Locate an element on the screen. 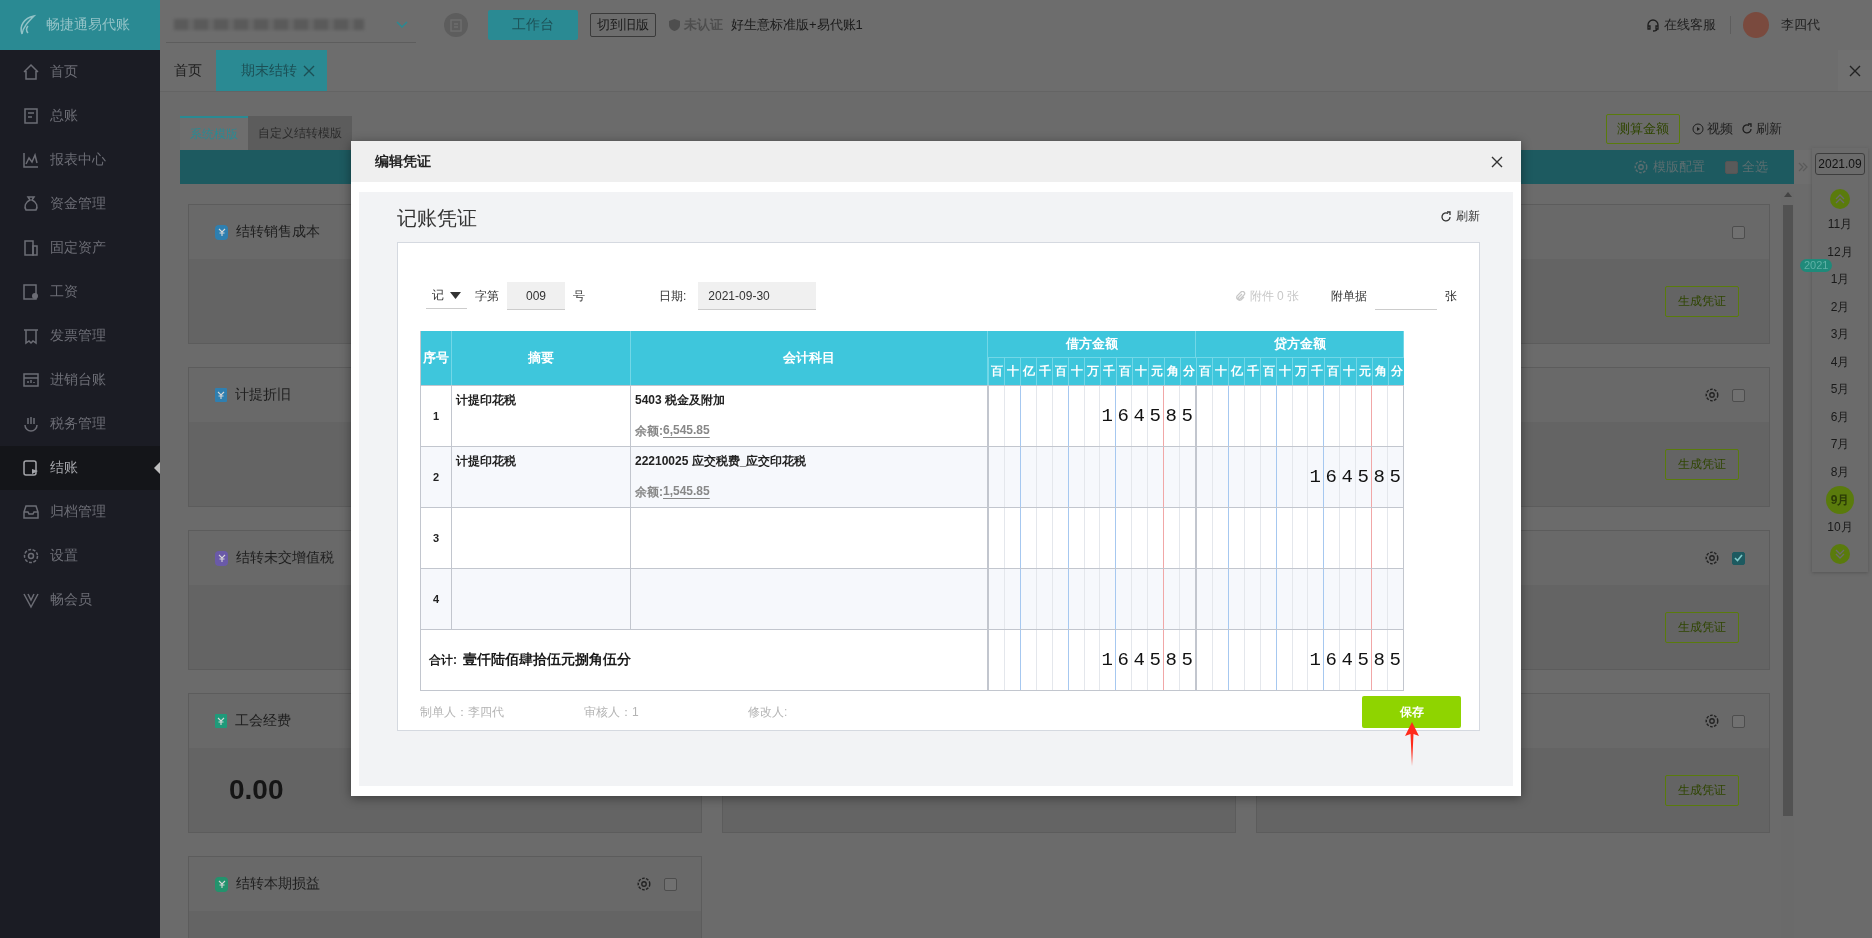  digit-header: 分 is located at coordinates (1396, 371).